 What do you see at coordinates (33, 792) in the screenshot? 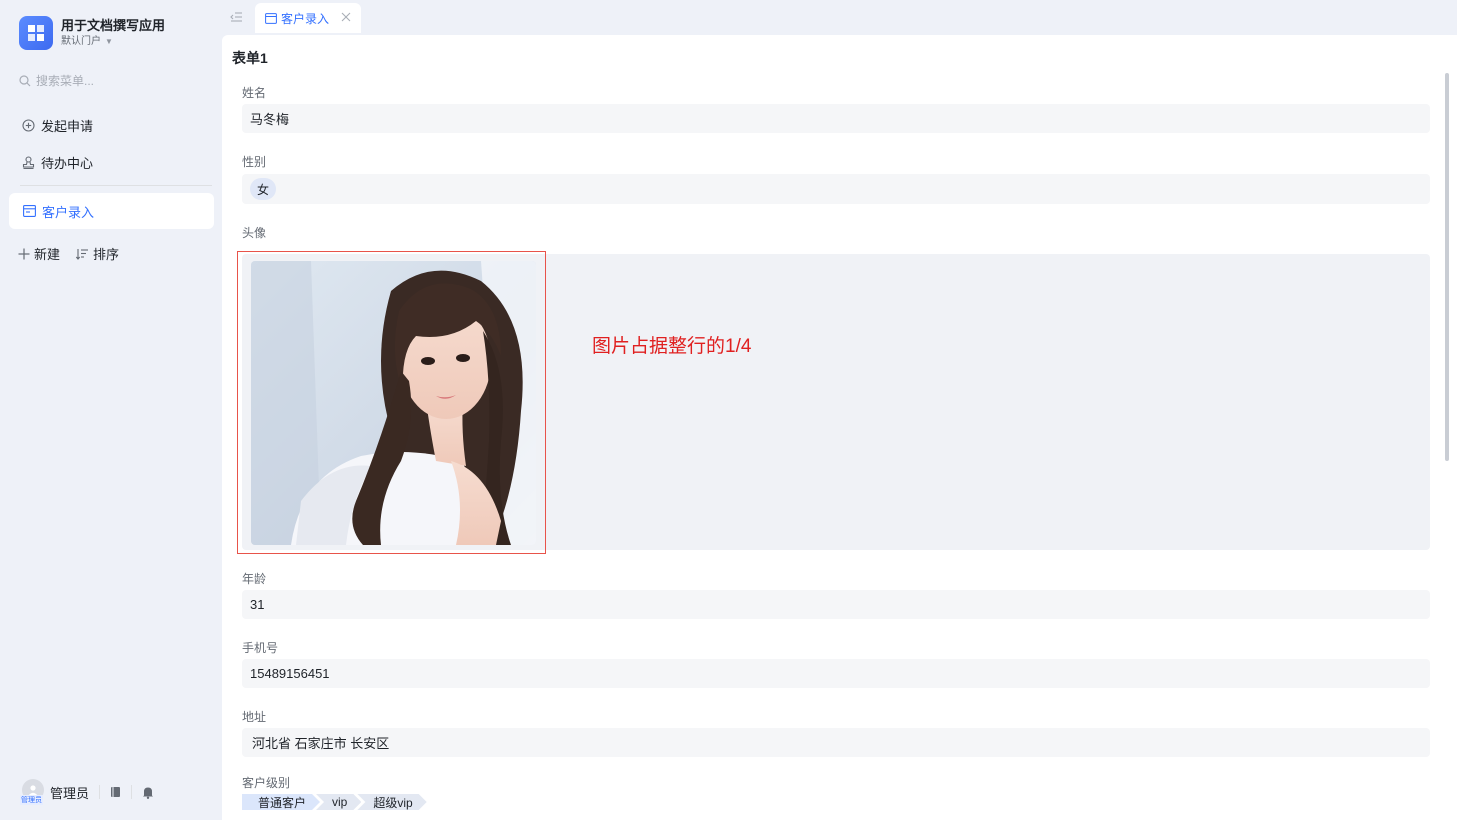
I see `user-avatar: 管理员` at bounding box center [33, 792].